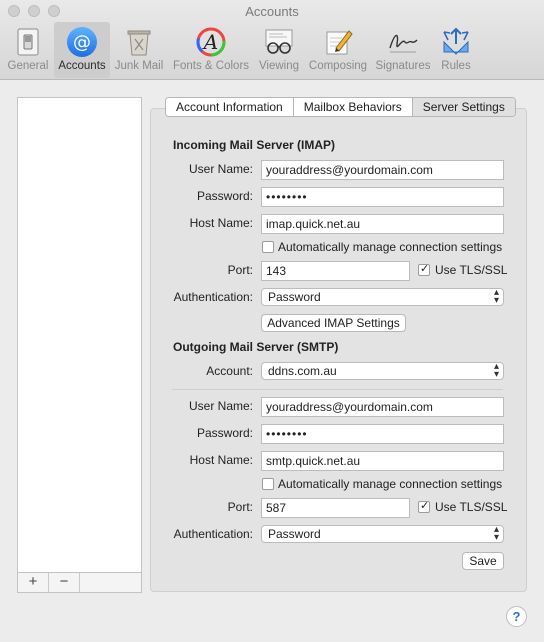 The width and height of the screenshot is (544, 642). I want to click on help-button: ?, so click(516, 616).